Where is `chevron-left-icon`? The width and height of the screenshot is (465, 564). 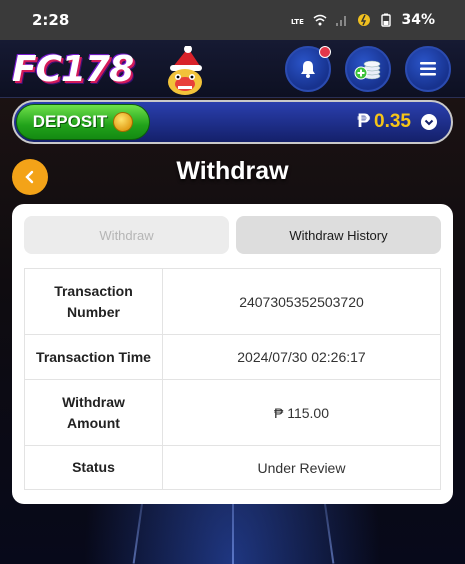
chevron-left-icon is located at coordinates (29, 177).